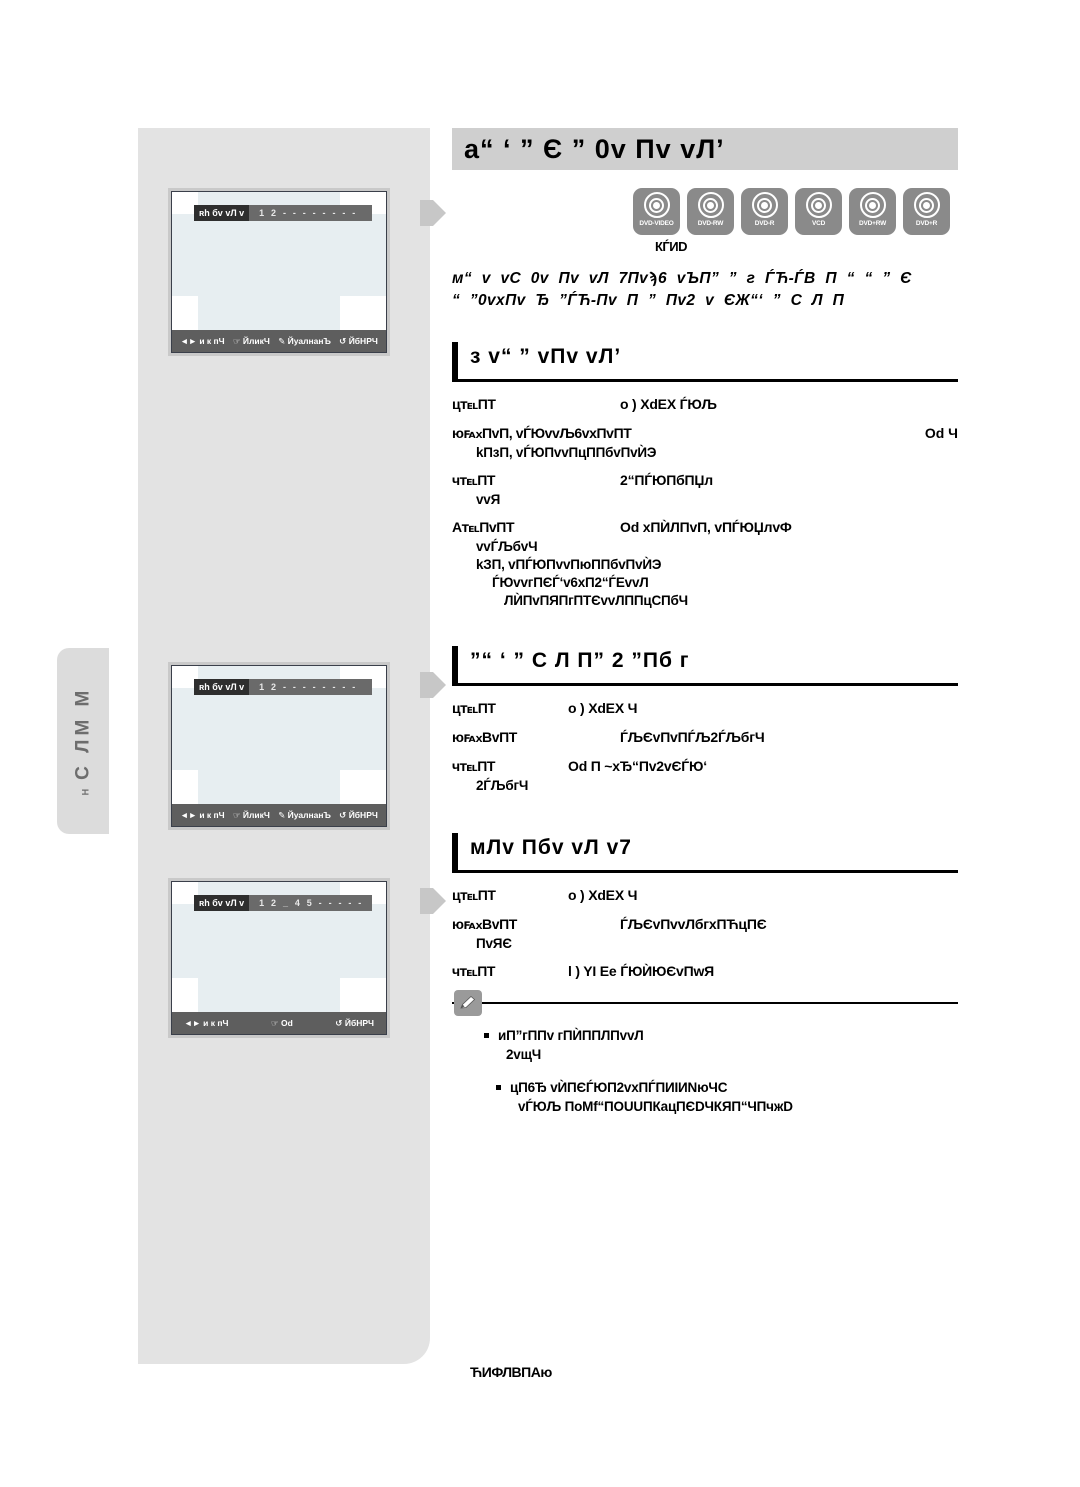 The width and height of the screenshot is (1080, 1487). What do you see at coordinates (656, 223) in the screenshot?
I see `disc-label: DVD-VIDEO` at bounding box center [656, 223].